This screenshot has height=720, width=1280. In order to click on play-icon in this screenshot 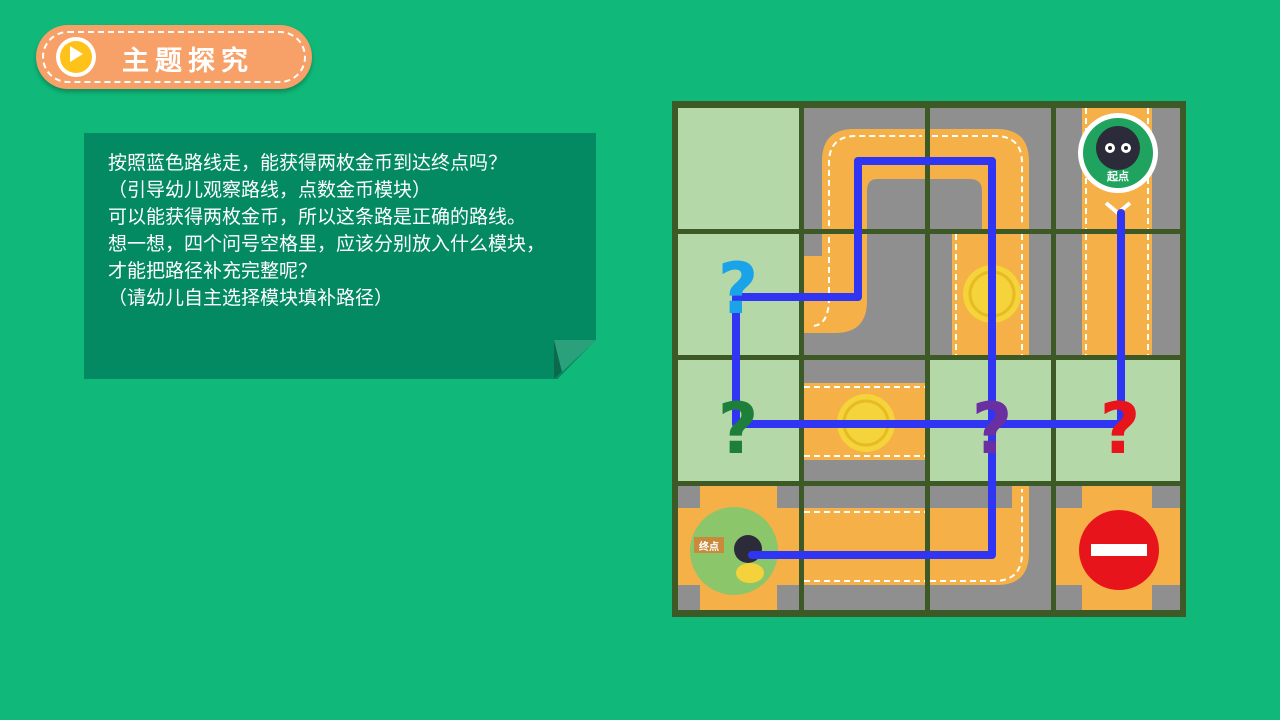, I will do `click(76, 57)`.